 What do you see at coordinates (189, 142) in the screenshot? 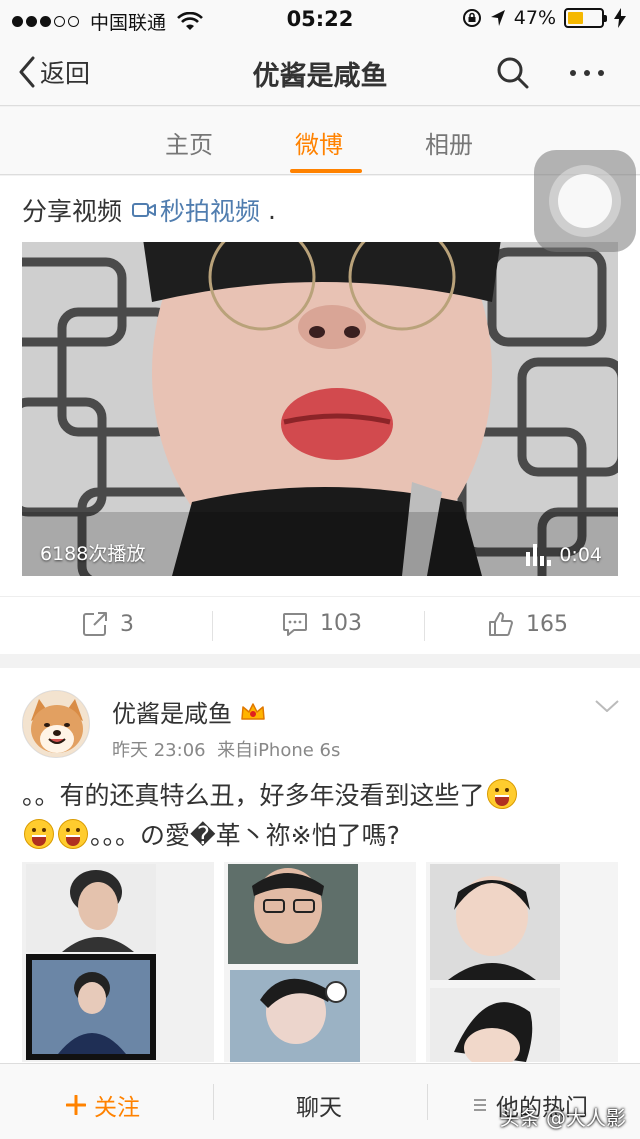
I see `tab-home: 主页` at bounding box center [189, 142].